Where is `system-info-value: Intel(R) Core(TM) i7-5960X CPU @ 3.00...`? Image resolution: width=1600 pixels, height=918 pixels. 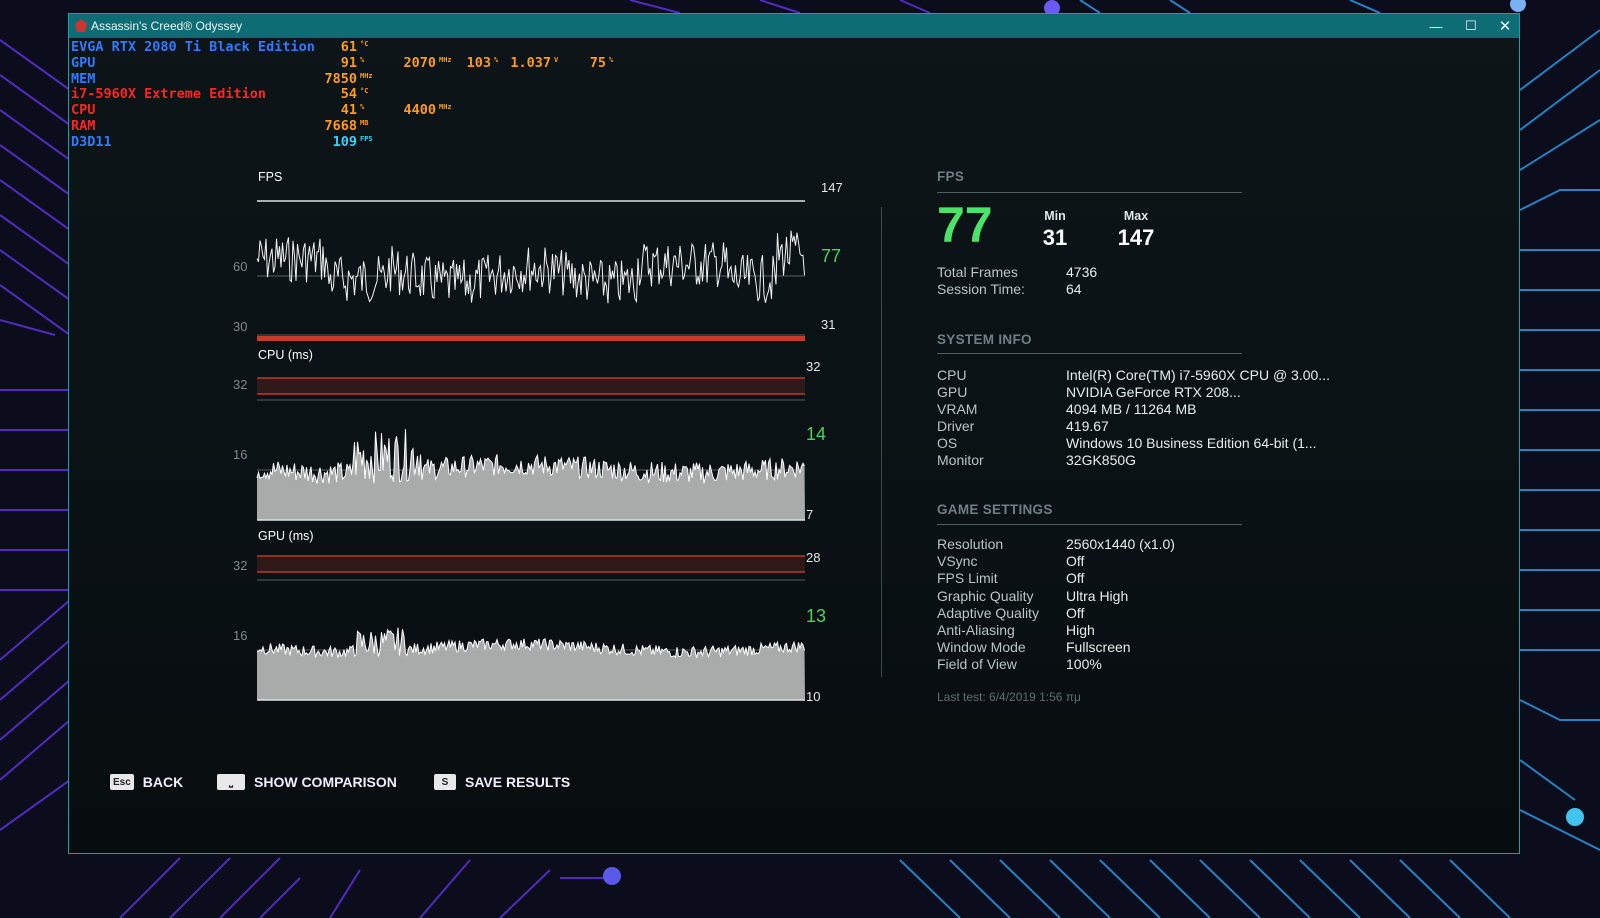 system-info-value: Intel(R) Core(TM) i7-5960X CPU @ 3.00... is located at coordinates (1198, 375).